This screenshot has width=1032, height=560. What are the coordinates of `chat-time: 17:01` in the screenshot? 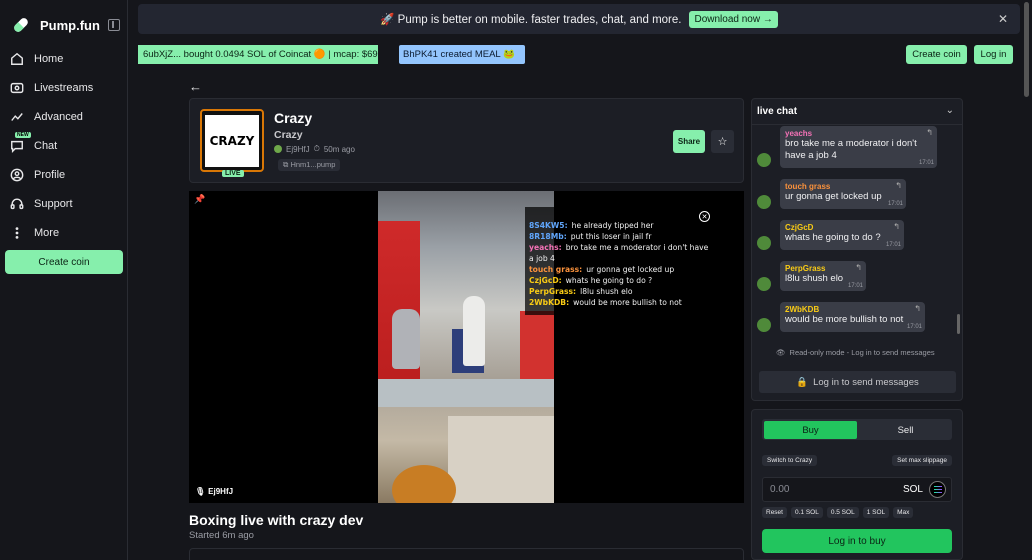 It's located at (926, 163).